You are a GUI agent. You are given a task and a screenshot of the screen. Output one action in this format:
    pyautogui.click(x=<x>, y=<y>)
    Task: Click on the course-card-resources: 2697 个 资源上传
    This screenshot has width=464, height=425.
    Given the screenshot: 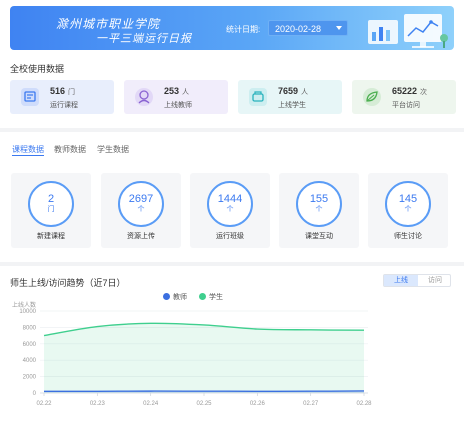 What is the action you would take?
    pyautogui.click(x=141, y=210)
    